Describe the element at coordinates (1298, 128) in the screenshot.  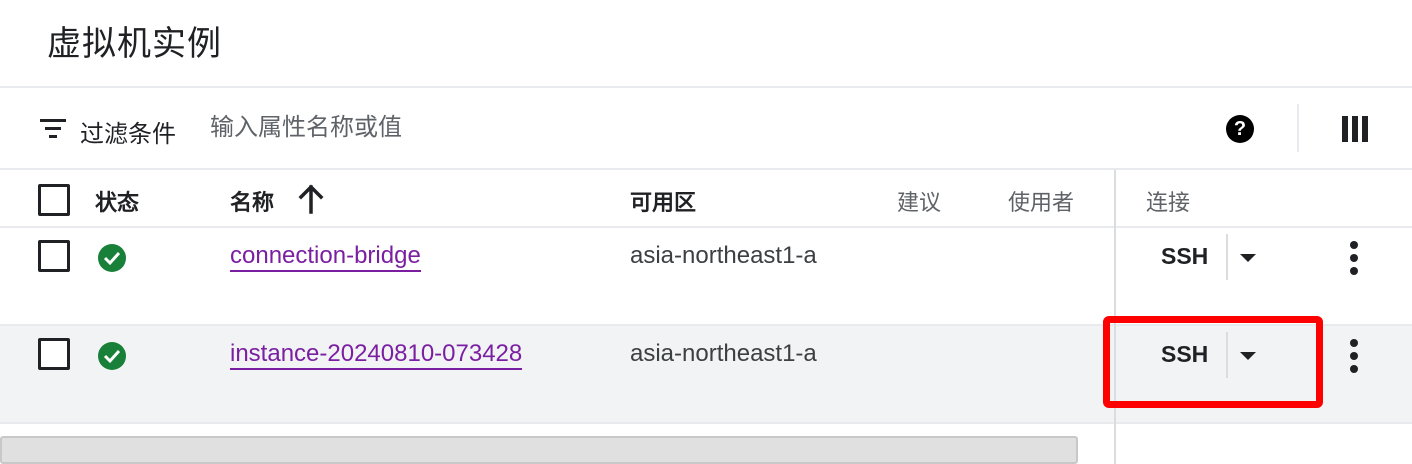
I see `toolbar-divider` at that location.